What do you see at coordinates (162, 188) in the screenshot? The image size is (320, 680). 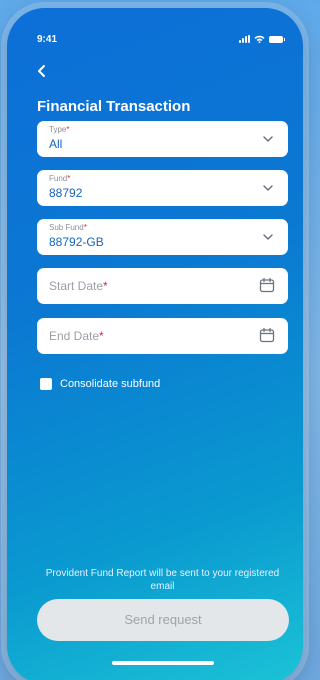 I see `fund-dropdown: Fund* 88792` at bounding box center [162, 188].